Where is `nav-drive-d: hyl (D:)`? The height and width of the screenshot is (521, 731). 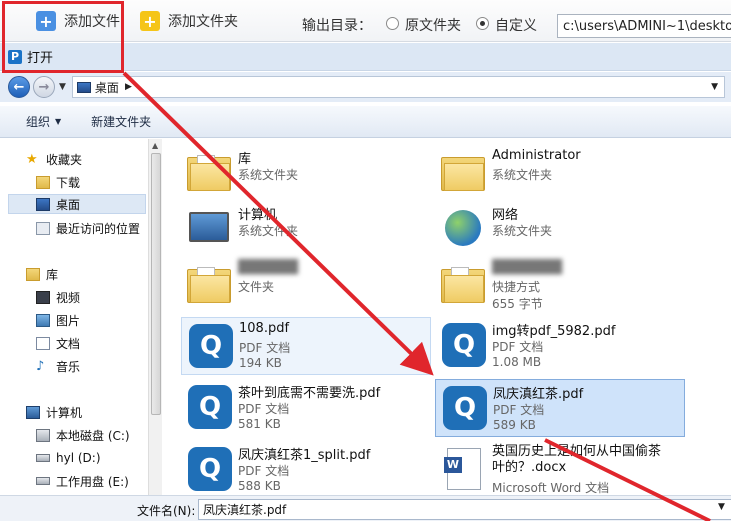 nav-drive-d: hyl (D:) is located at coordinates (68, 458).